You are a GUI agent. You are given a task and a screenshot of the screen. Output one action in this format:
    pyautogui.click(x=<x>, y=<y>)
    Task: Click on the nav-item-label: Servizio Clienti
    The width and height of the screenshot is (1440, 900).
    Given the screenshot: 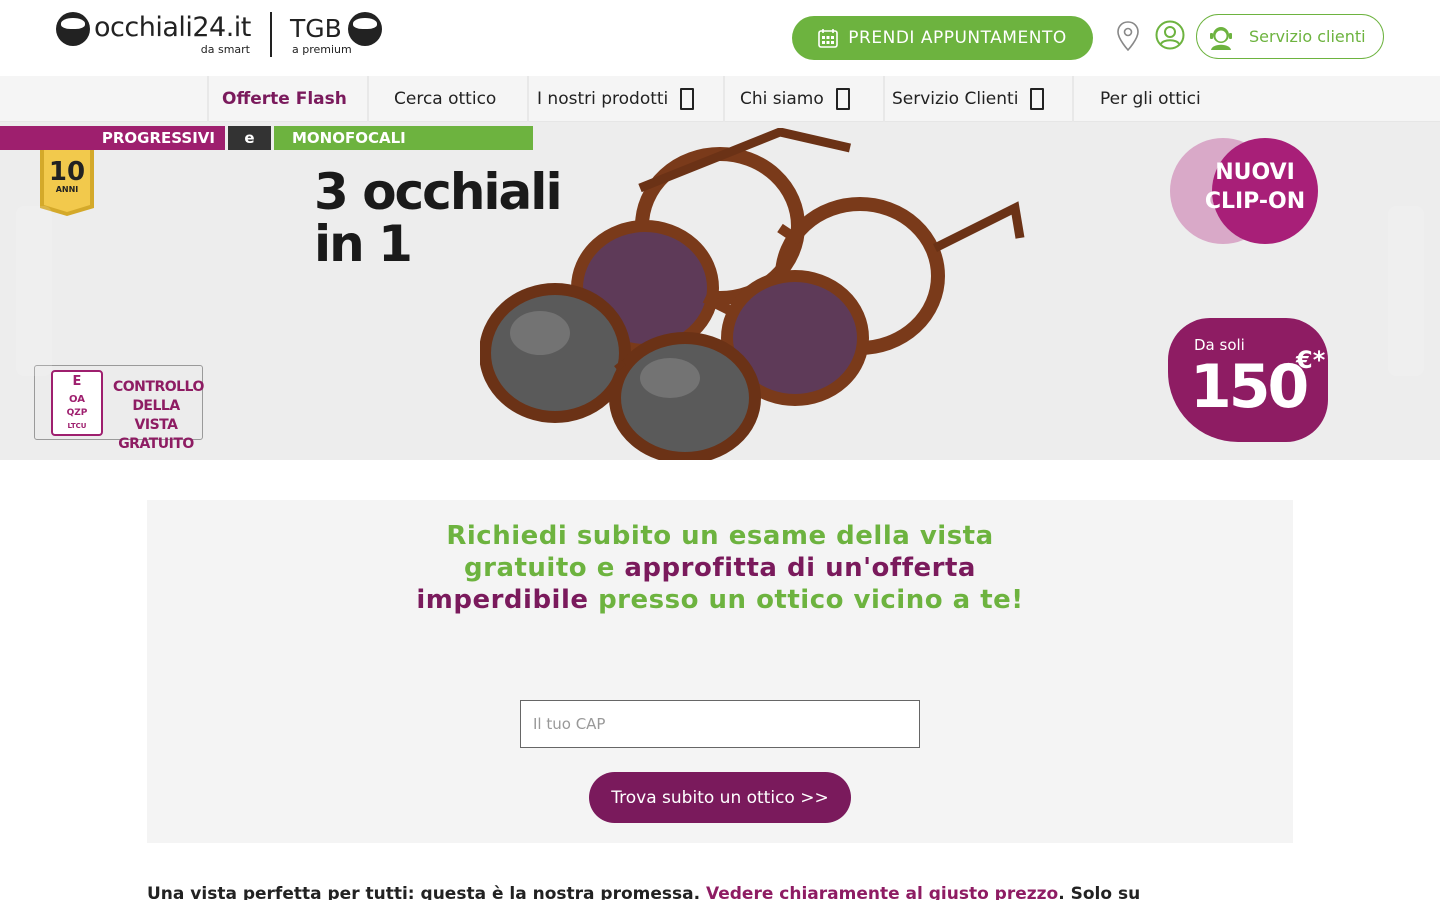 What is the action you would take?
    pyautogui.click(x=955, y=99)
    